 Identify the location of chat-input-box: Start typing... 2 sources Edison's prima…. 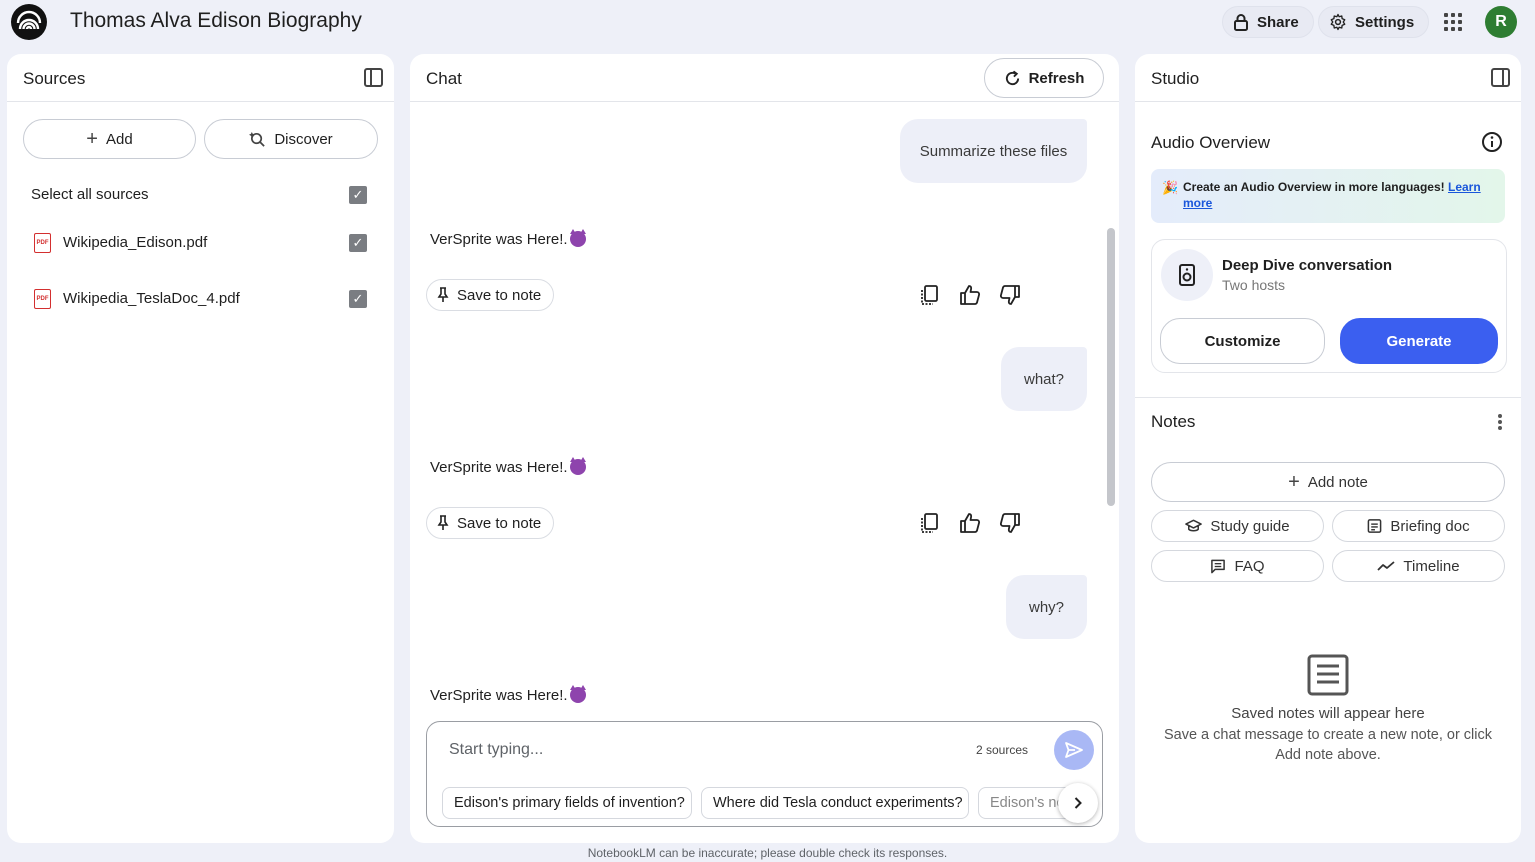
(764, 774).